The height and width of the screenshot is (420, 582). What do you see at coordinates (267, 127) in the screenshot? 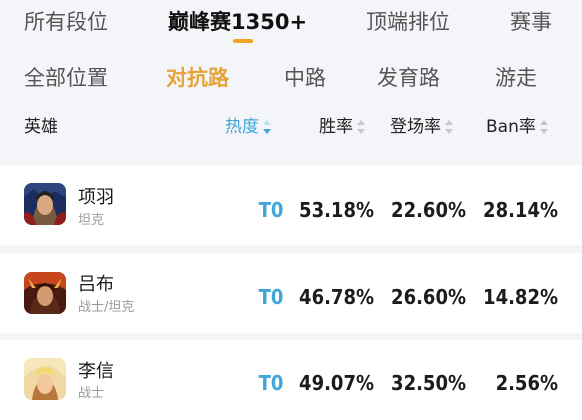
I see `sort-desc-icon` at bounding box center [267, 127].